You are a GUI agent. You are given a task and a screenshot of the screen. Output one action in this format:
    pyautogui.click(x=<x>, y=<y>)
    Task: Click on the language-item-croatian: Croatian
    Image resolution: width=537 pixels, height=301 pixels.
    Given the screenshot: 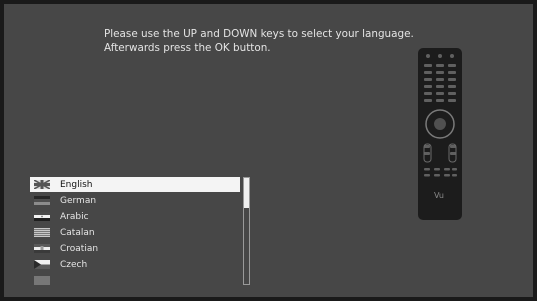 What is the action you would take?
    pyautogui.click(x=135, y=248)
    